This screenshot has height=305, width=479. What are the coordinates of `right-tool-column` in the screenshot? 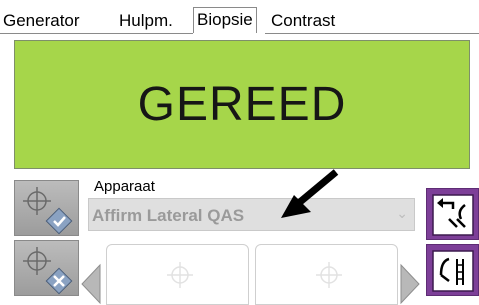 It's located at (452, 246).